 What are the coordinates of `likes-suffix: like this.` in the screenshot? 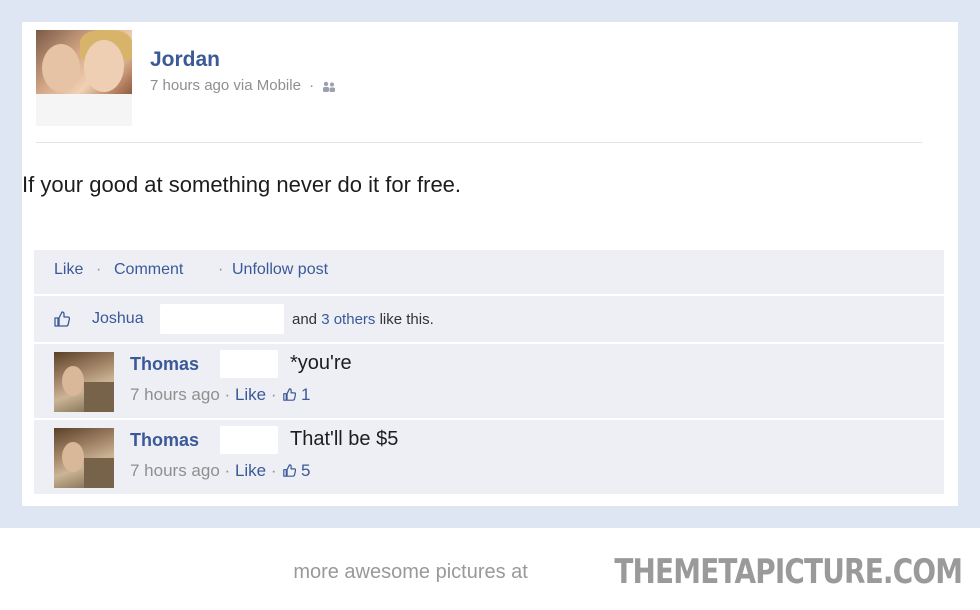 It's located at (406, 319).